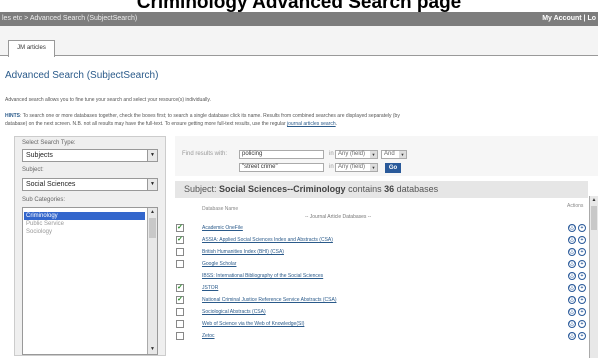 Image resolution: width=598 pixels, height=358 pixels. Describe the element at coordinates (243, 252) in the screenshot. I see `database-link: British Humanities Index (BHI) (CSA)` at that location.